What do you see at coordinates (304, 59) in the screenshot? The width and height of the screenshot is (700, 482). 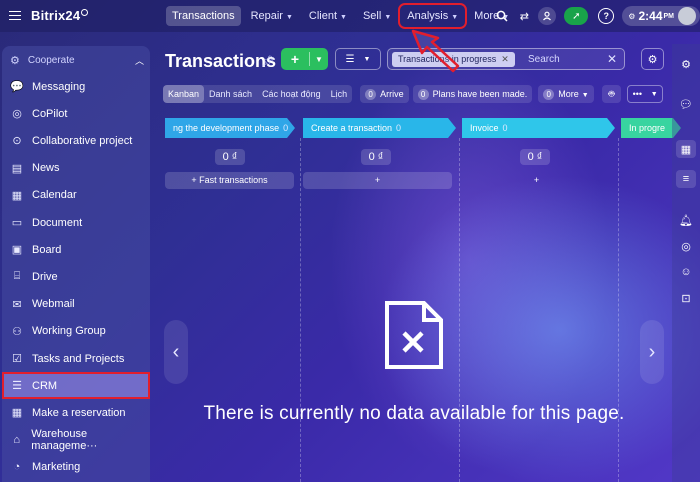 I see `add-button: + ▼` at bounding box center [304, 59].